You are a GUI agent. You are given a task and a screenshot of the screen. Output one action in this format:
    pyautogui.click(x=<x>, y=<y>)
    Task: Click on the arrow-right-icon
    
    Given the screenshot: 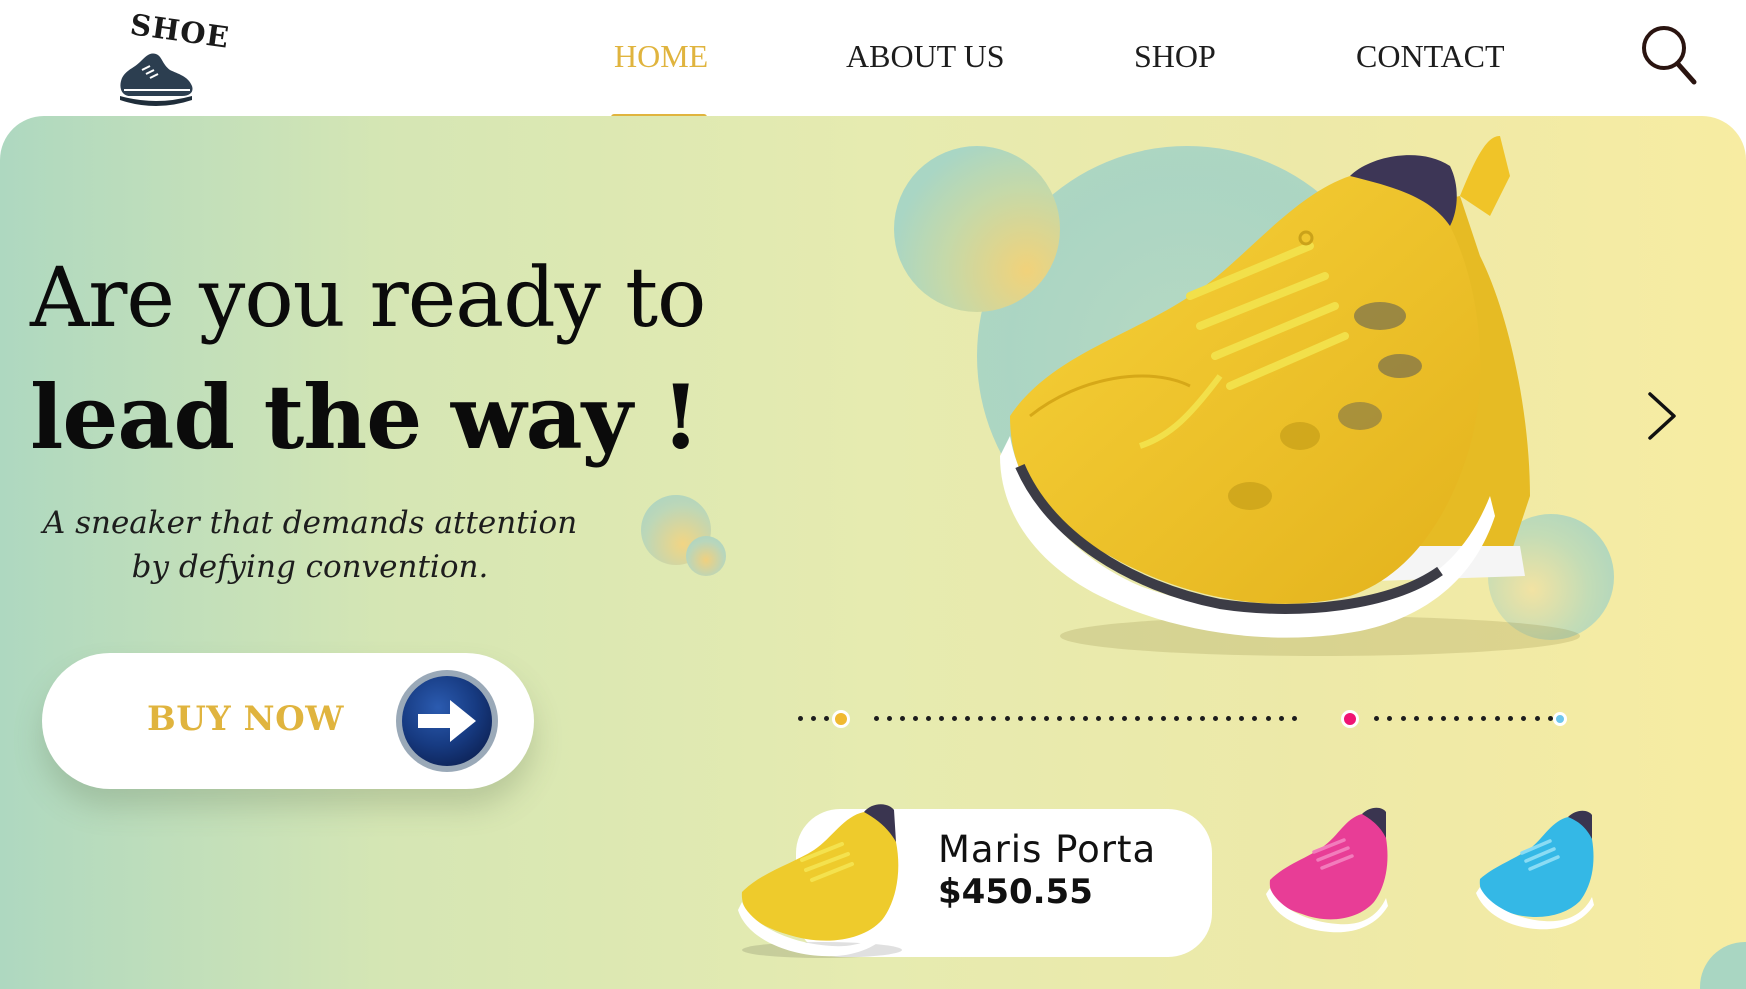 What is the action you would take?
    pyautogui.click(x=447, y=721)
    